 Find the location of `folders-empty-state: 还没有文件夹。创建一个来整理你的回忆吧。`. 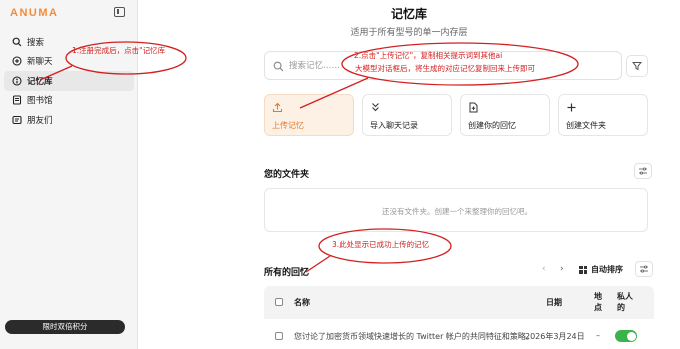

folders-empty-state: 还没有文件夹。创建一个来整理你的回忆吧。 is located at coordinates (456, 210).